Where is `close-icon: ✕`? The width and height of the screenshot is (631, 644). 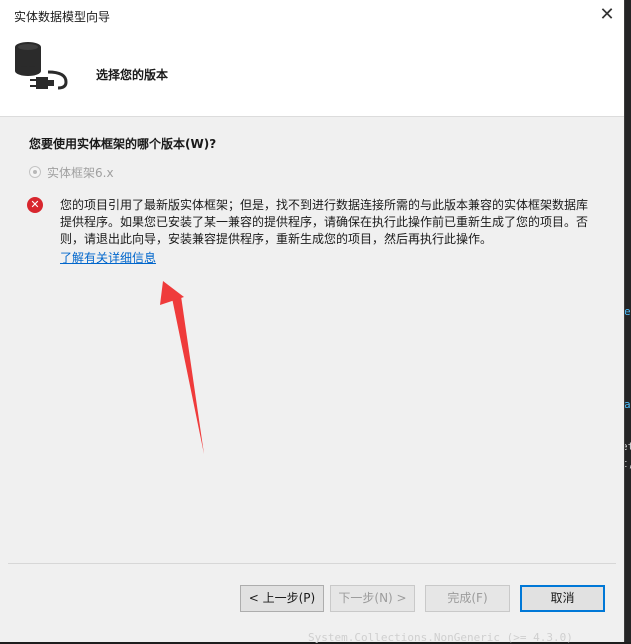 close-icon: ✕ is located at coordinates (607, 14).